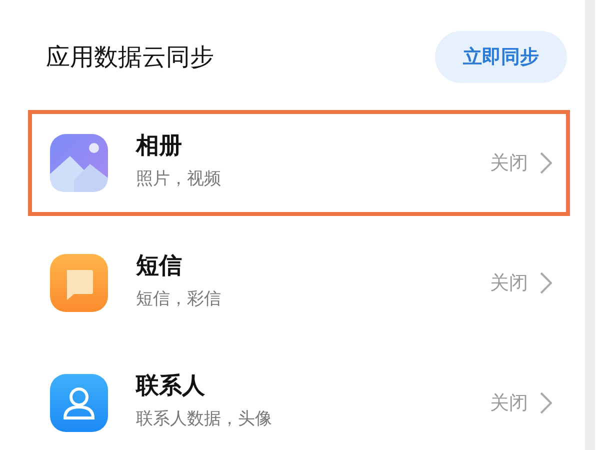 This screenshot has height=450, width=600. I want to click on item-title: 相册, so click(159, 147).